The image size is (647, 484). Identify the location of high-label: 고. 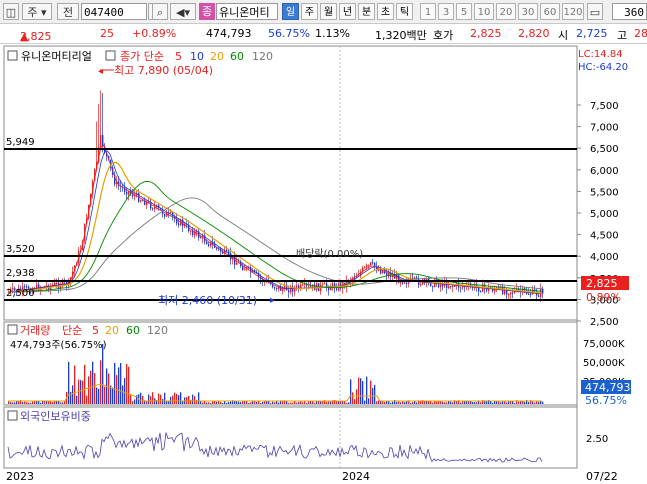
(622, 35).